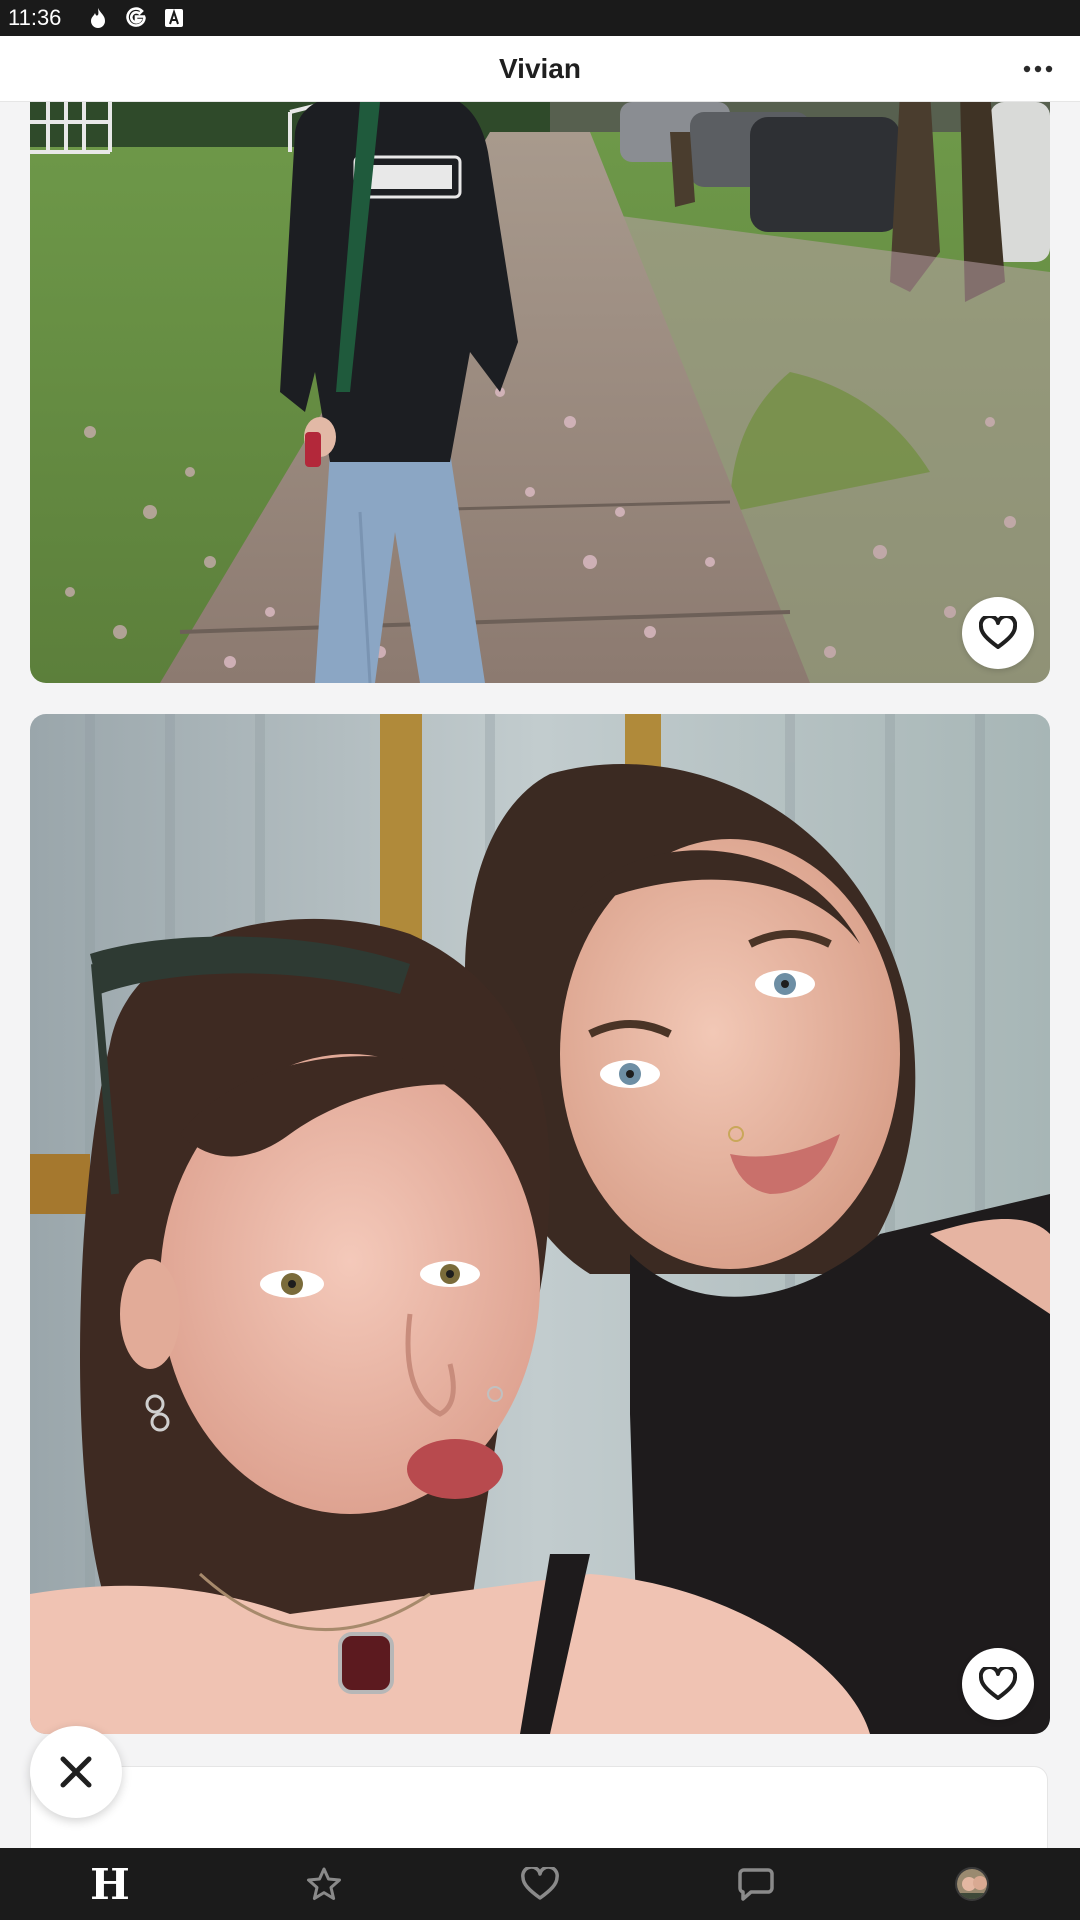  I want to click on nav-profile-tab, so click(972, 1884).